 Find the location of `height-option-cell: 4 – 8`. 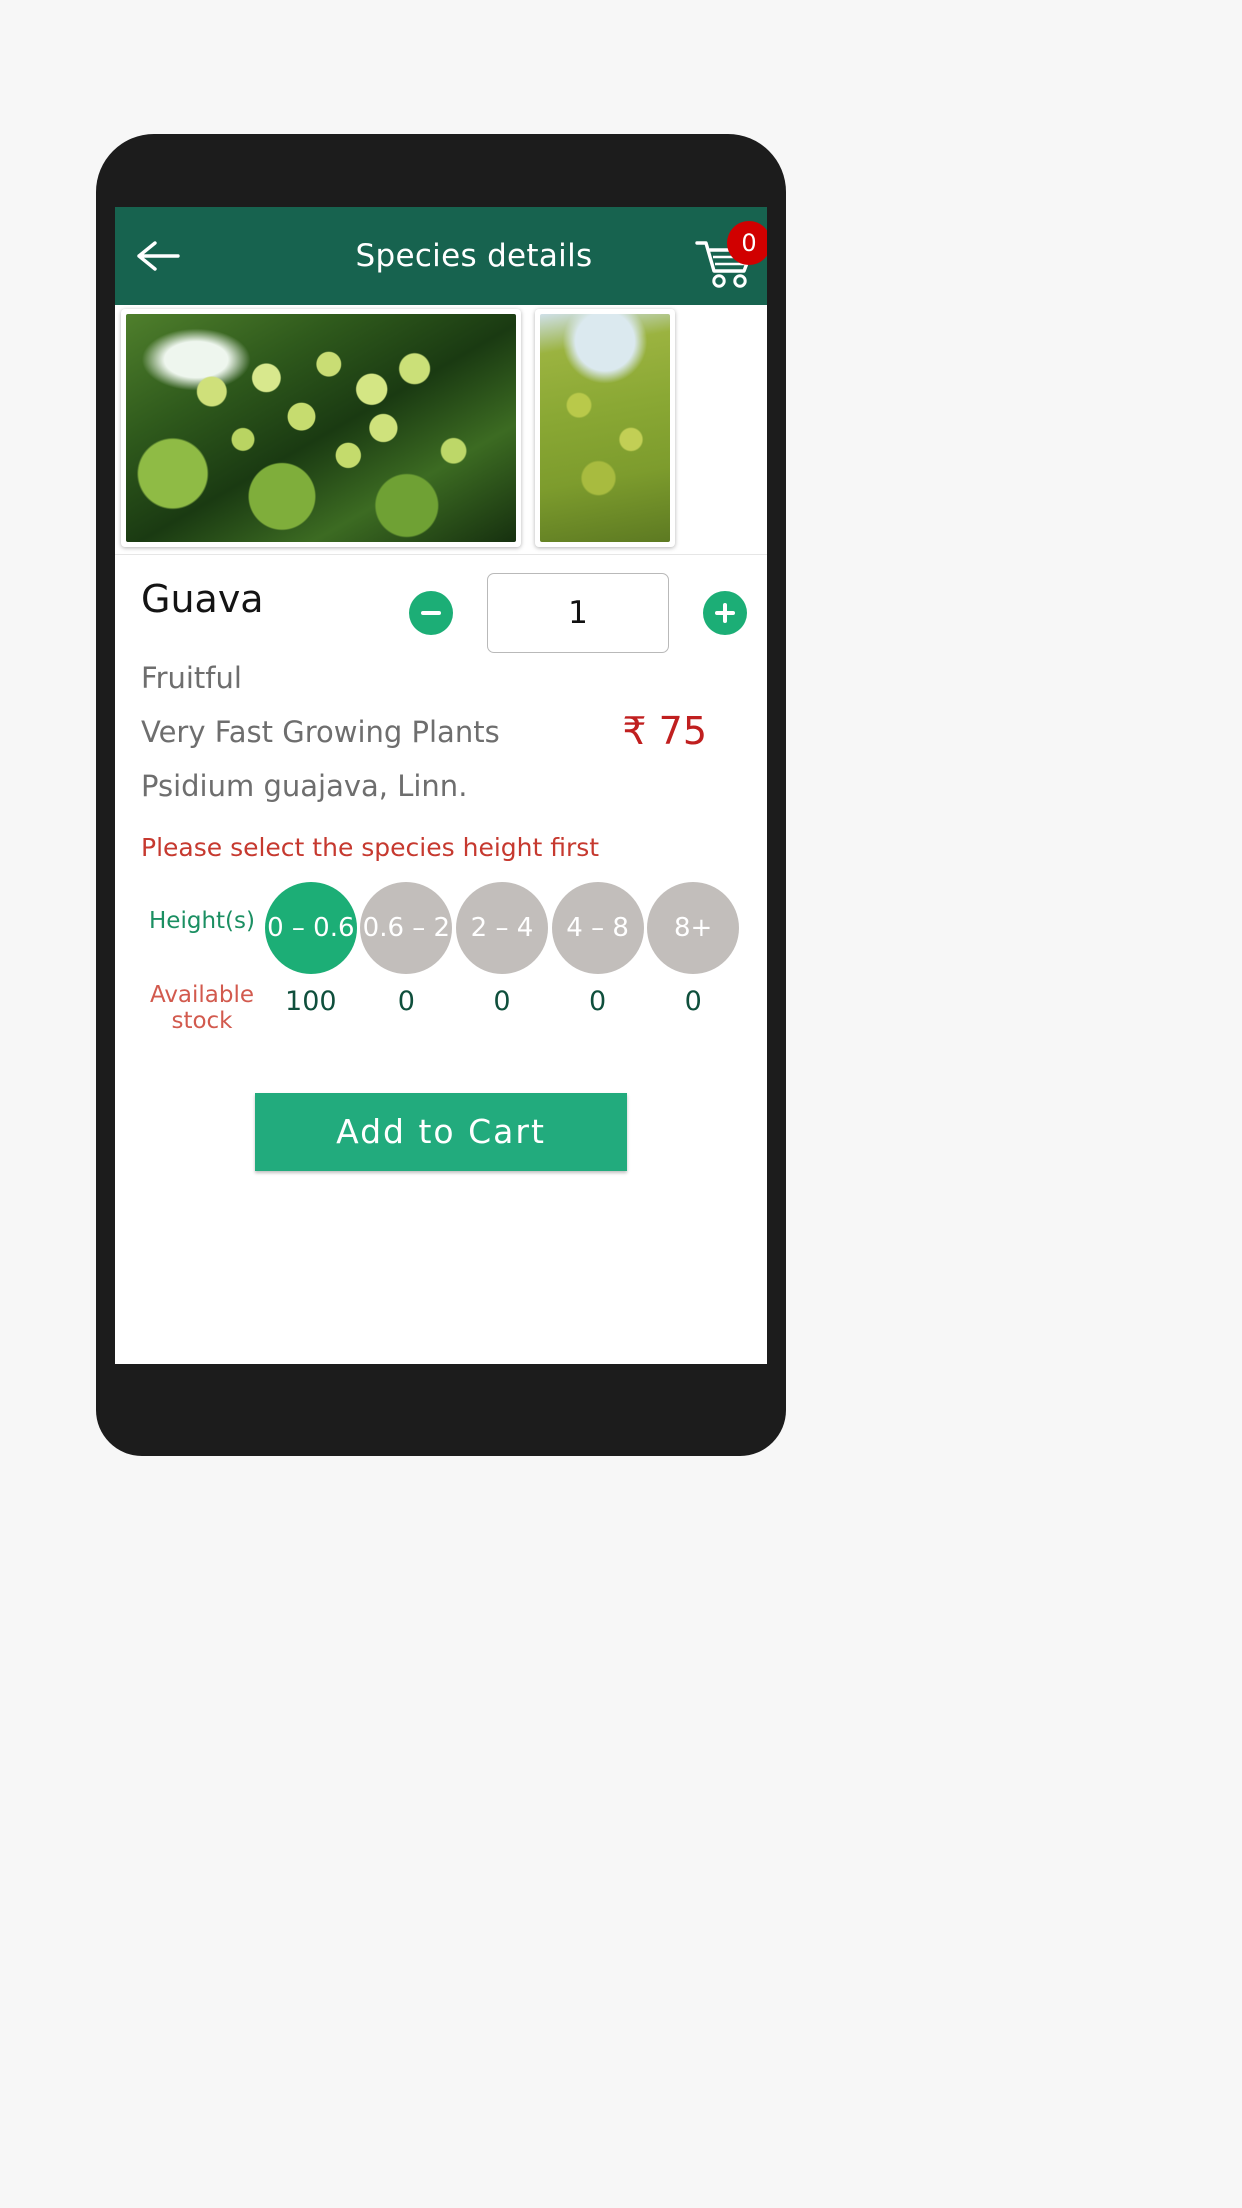

height-option-cell: 4 – 8 is located at coordinates (598, 928).